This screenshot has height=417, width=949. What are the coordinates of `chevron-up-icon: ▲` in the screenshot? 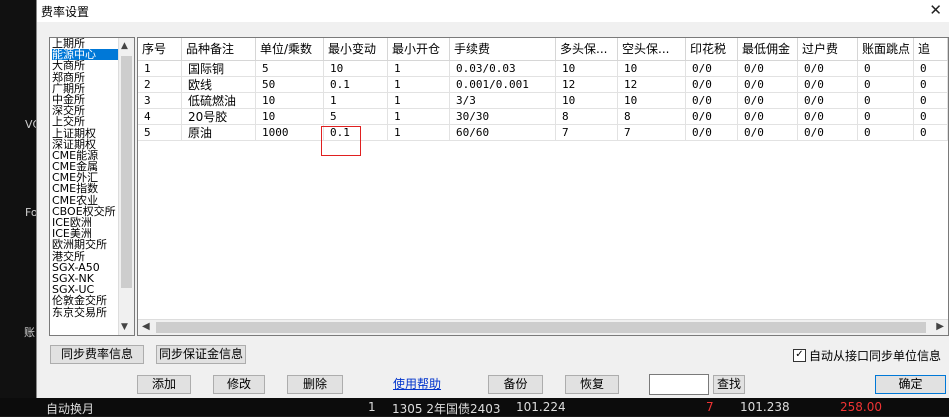 It's located at (124, 46).